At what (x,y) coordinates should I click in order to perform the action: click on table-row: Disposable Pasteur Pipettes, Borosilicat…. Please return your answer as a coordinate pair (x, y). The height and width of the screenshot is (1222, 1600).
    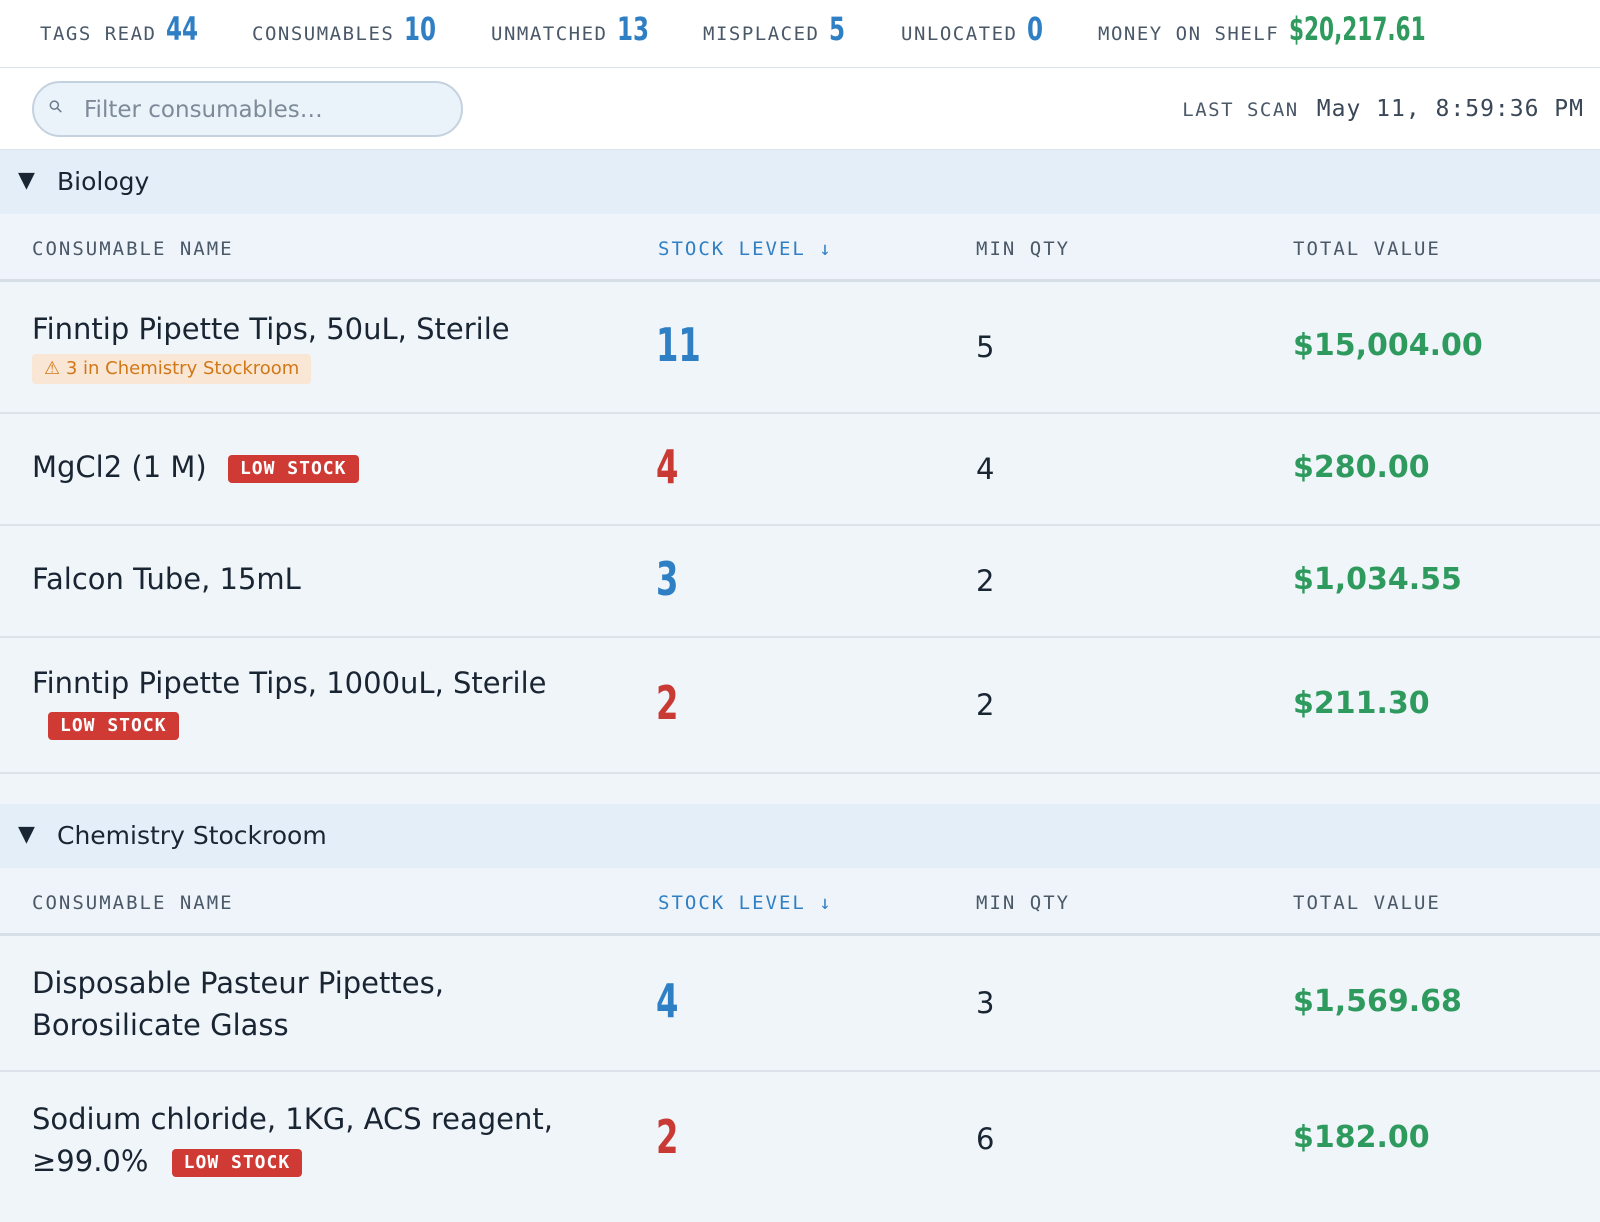
    Looking at the image, I should click on (800, 1004).